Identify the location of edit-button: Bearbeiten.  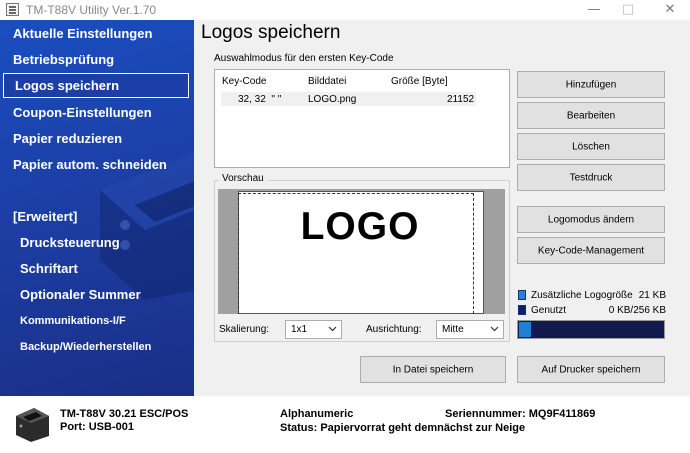
(591, 115).